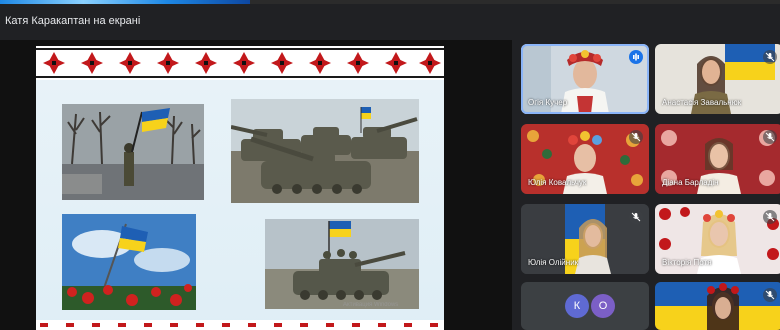  What do you see at coordinates (687, 262) in the screenshot?
I see `participant-name: Вікторія Потя` at bounding box center [687, 262].